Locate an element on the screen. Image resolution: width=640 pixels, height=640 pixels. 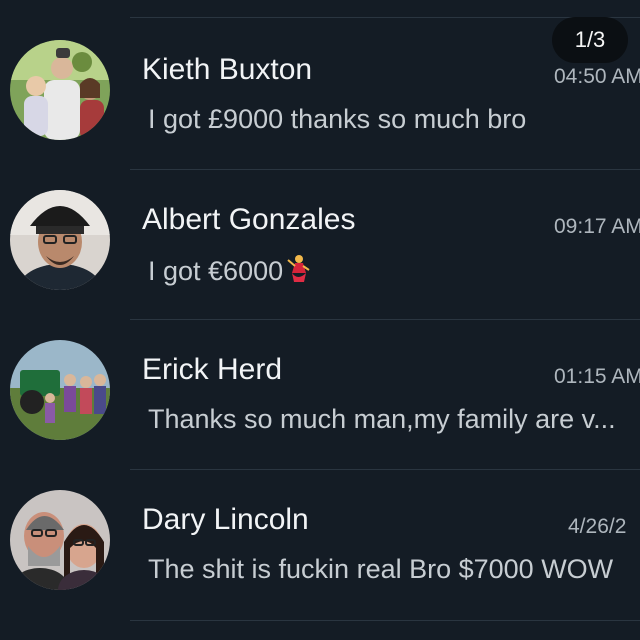
message-time: 04:50 AM is located at coordinates (597, 76).